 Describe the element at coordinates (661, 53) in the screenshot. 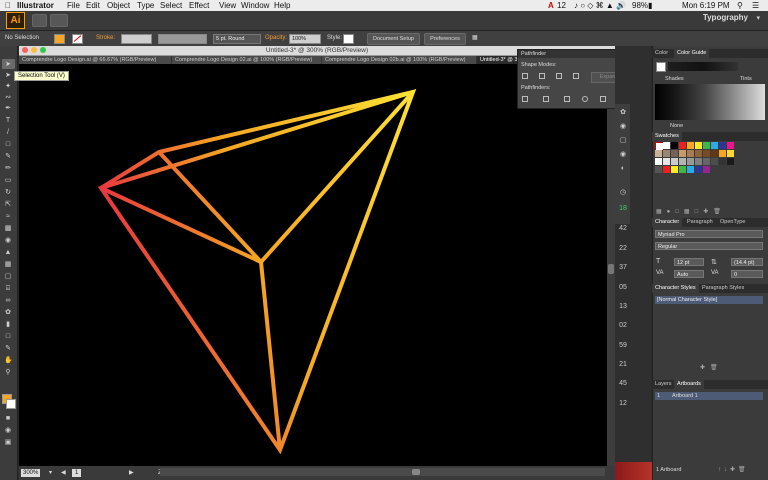

I see `tab-color: Color` at that location.